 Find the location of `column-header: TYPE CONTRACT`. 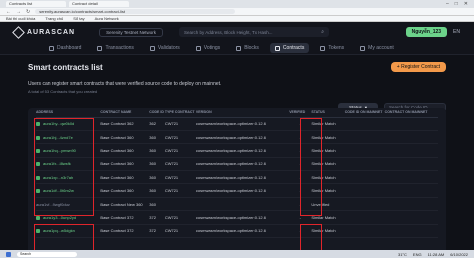

column-header: TYPE CONTRACT is located at coordinates (180, 113).